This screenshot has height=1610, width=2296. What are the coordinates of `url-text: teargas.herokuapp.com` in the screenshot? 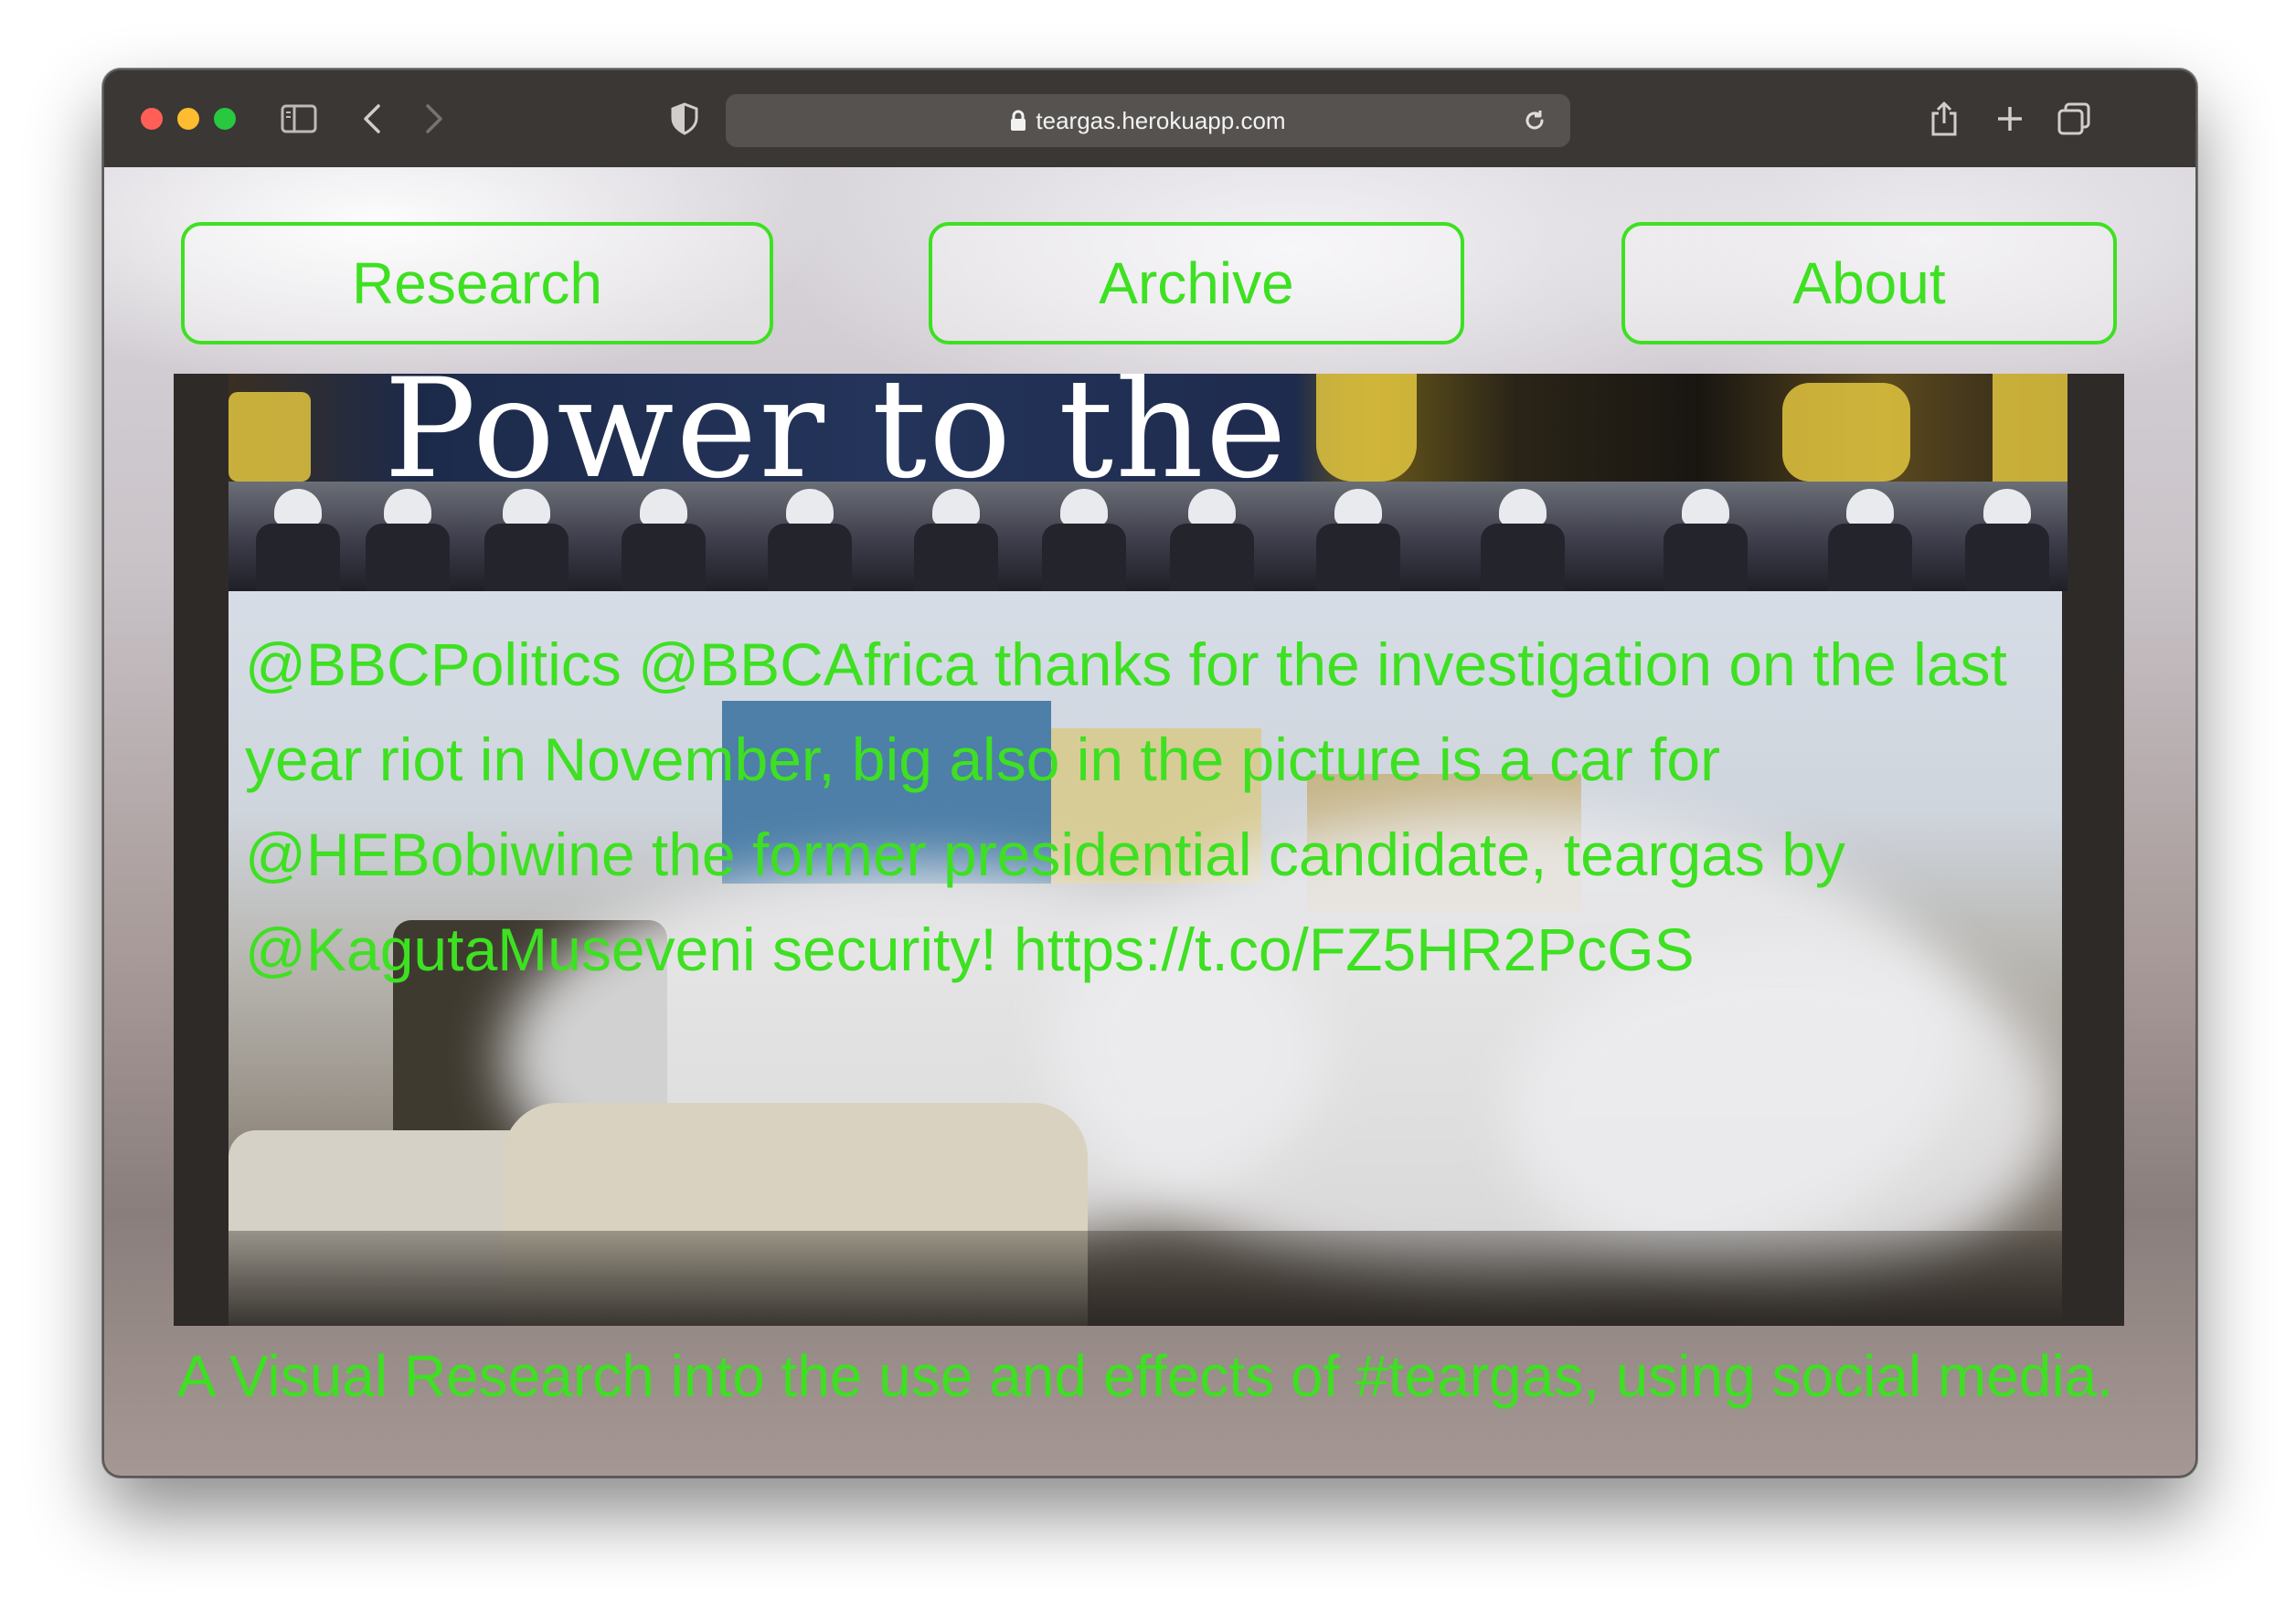 It's located at (1161, 120).